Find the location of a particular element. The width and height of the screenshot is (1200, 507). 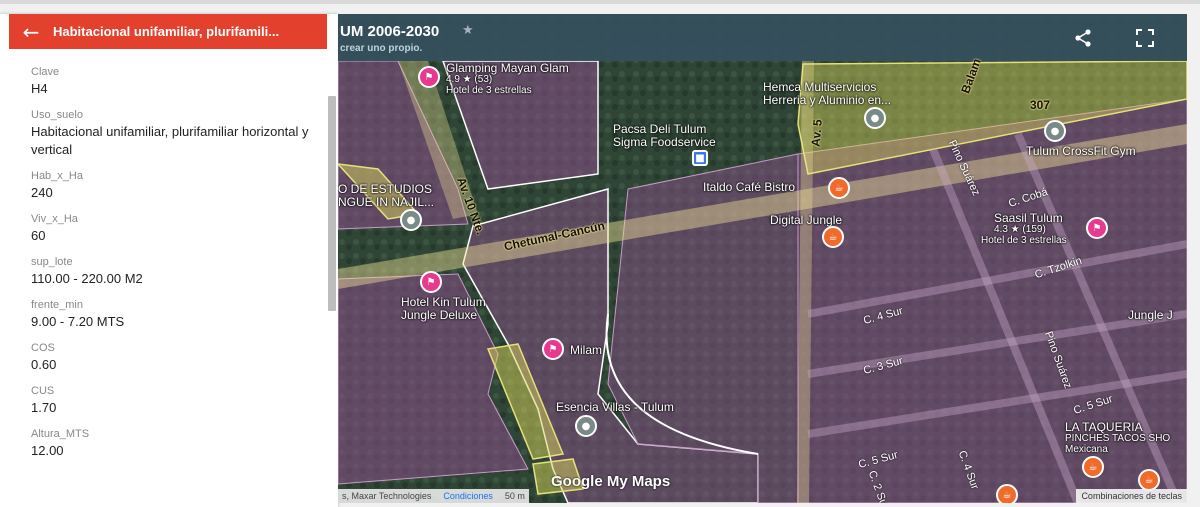

street-av5: Av. 5 is located at coordinates (816, 133).